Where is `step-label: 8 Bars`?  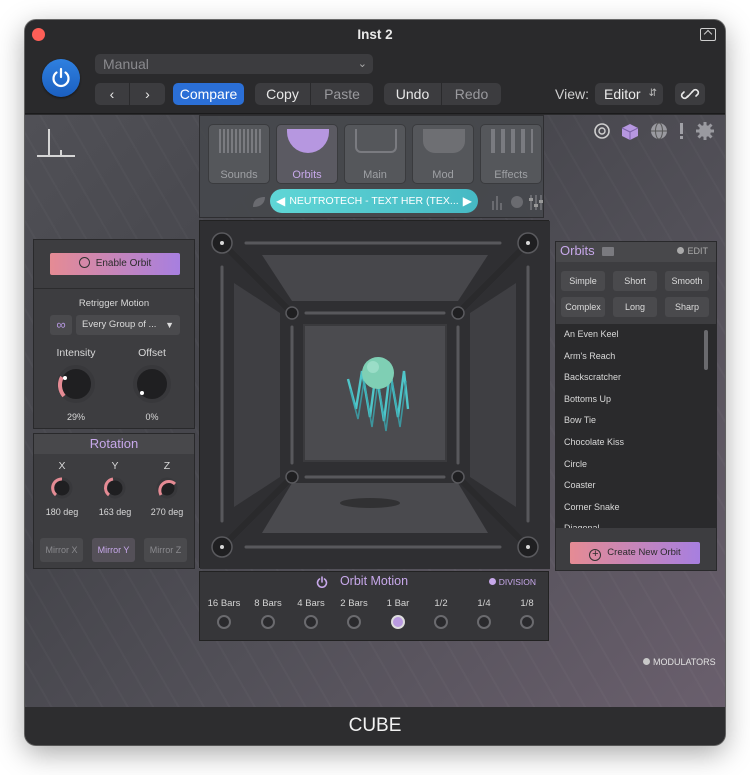
step-label: 8 Bars is located at coordinates (268, 603).